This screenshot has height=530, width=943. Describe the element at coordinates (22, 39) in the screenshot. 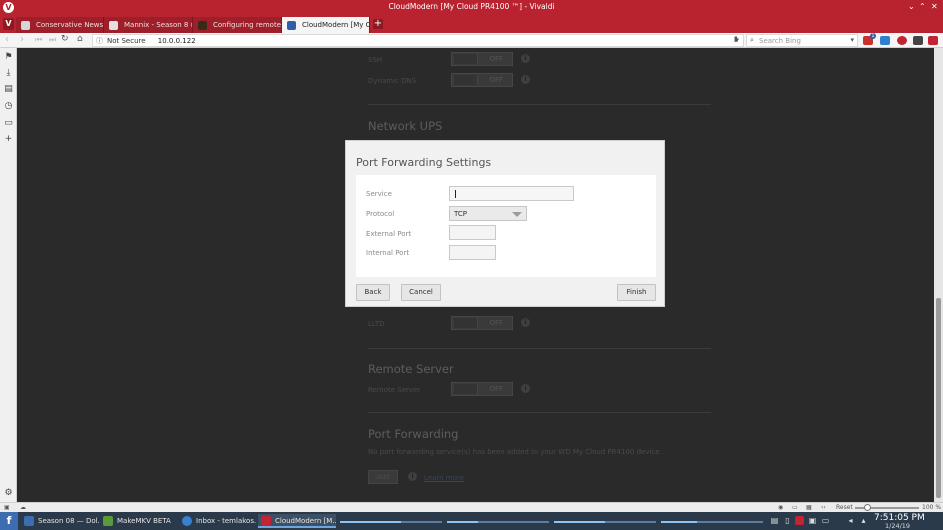

I see `forward-icon: ›` at that location.